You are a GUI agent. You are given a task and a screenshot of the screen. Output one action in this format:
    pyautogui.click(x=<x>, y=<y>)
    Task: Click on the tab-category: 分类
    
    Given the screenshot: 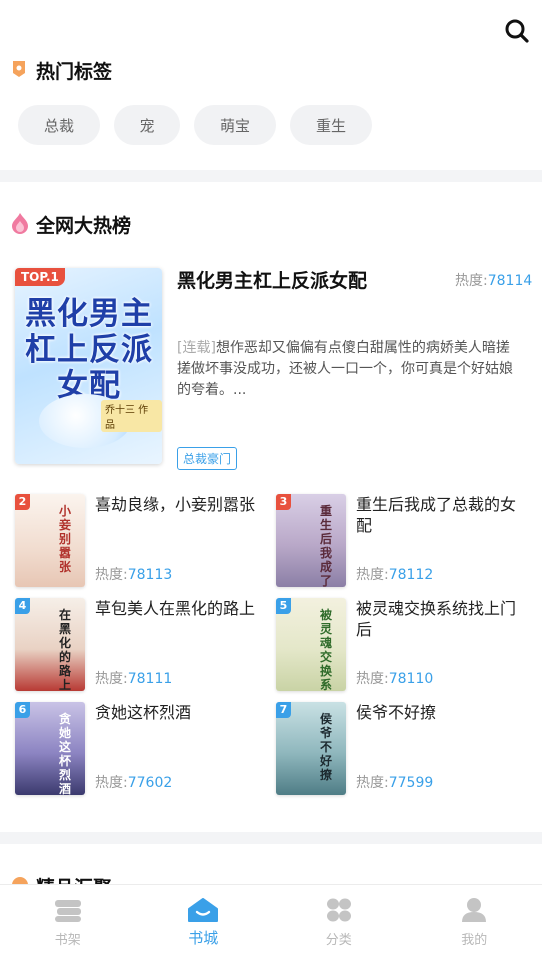 What is the action you would take?
    pyautogui.click(x=339, y=919)
    